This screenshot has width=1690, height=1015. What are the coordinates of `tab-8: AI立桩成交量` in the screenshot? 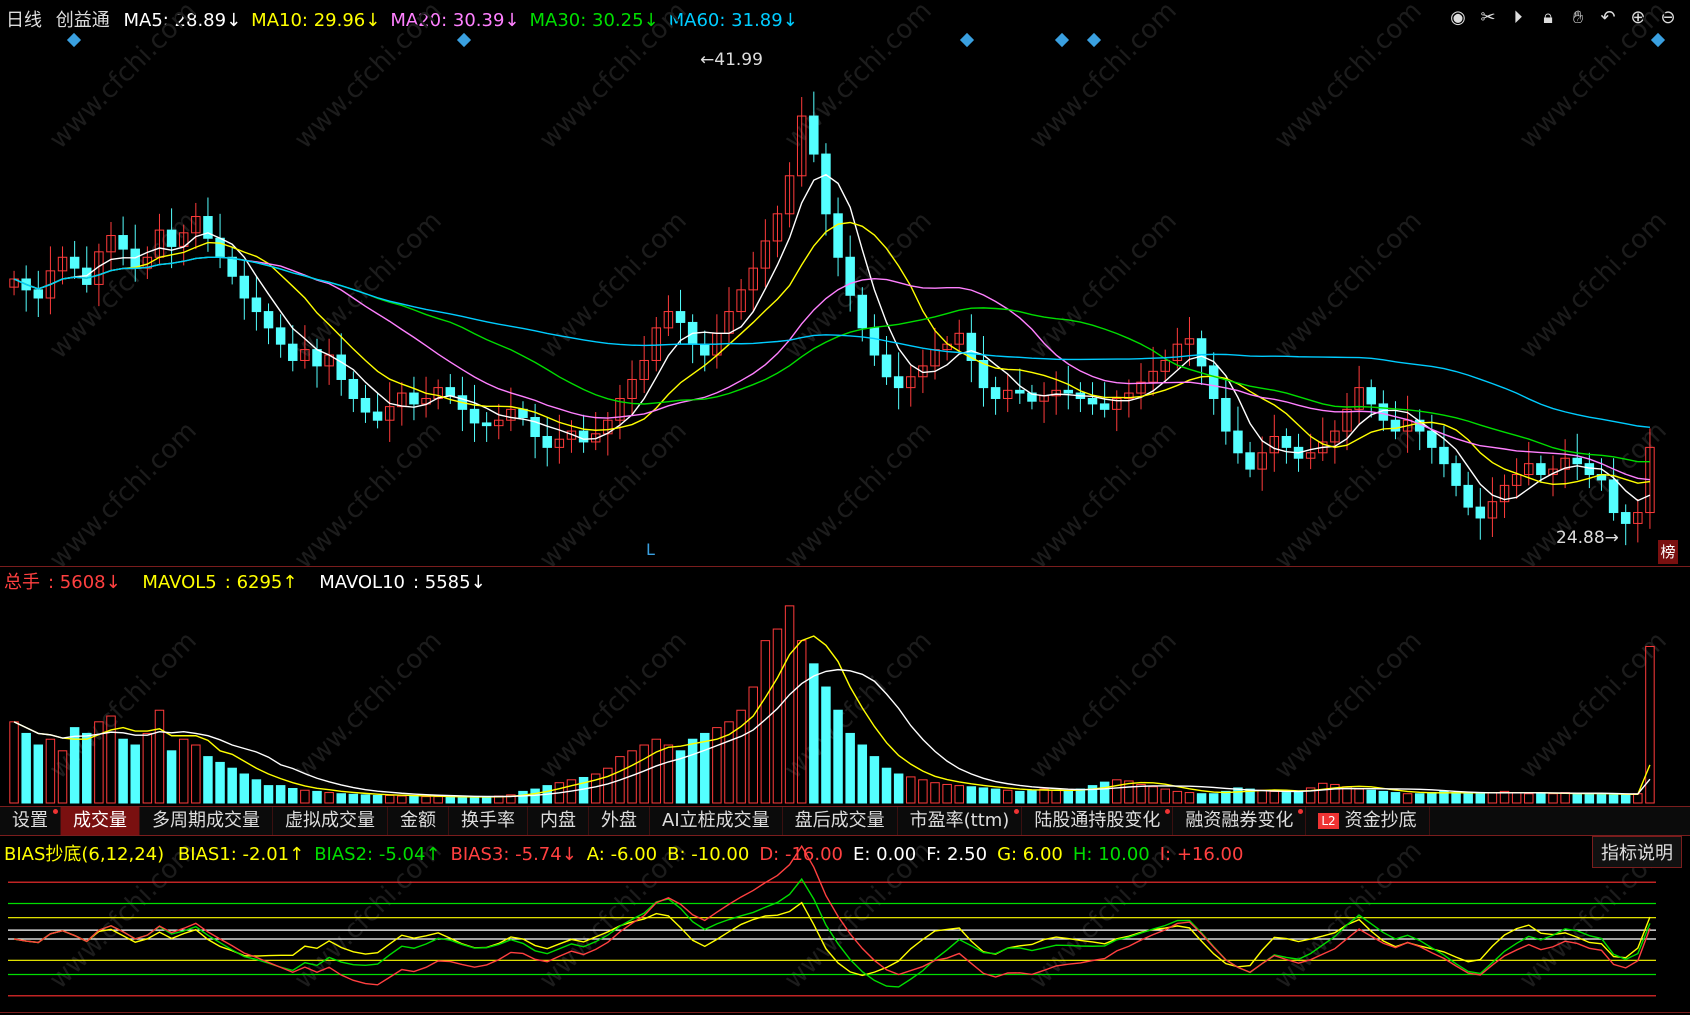 It's located at (716, 821).